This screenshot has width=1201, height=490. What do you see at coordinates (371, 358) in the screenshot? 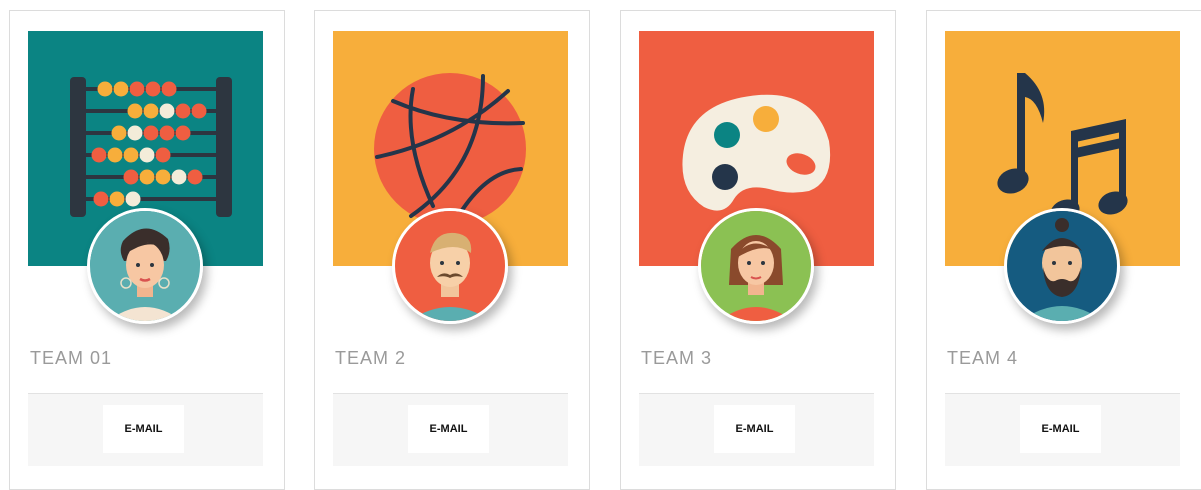
I see `team-name: TEAM 2` at bounding box center [371, 358].